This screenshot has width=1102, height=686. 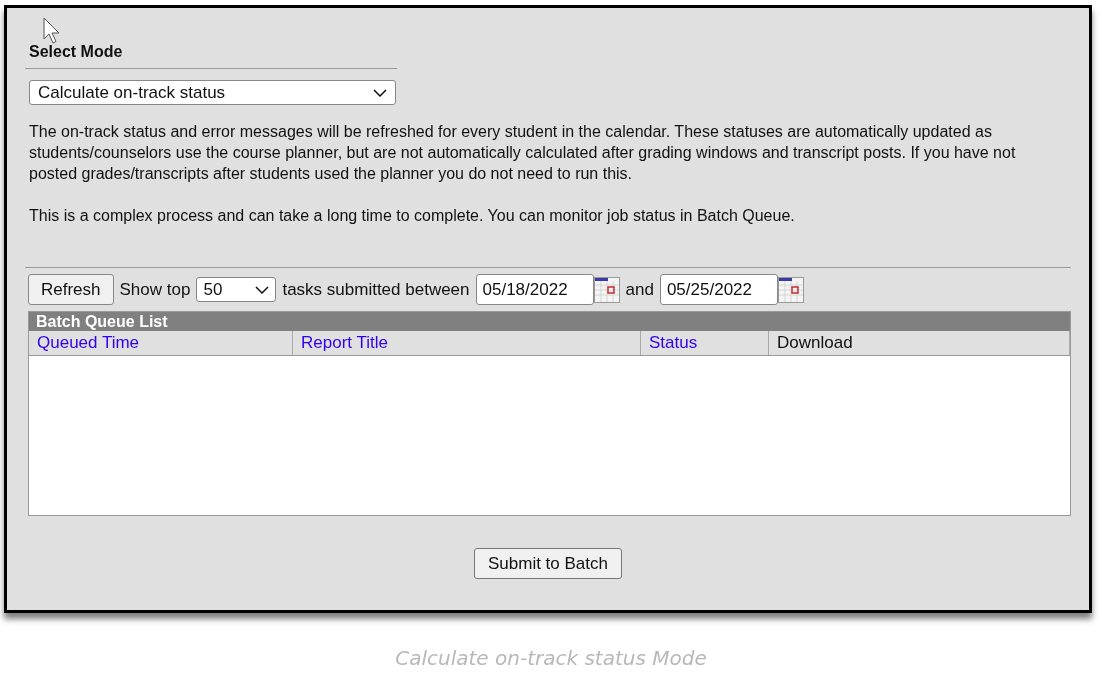 What do you see at coordinates (549, 321) in the screenshot?
I see `table-title: Batch Queue List` at bounding box center [549, 321].